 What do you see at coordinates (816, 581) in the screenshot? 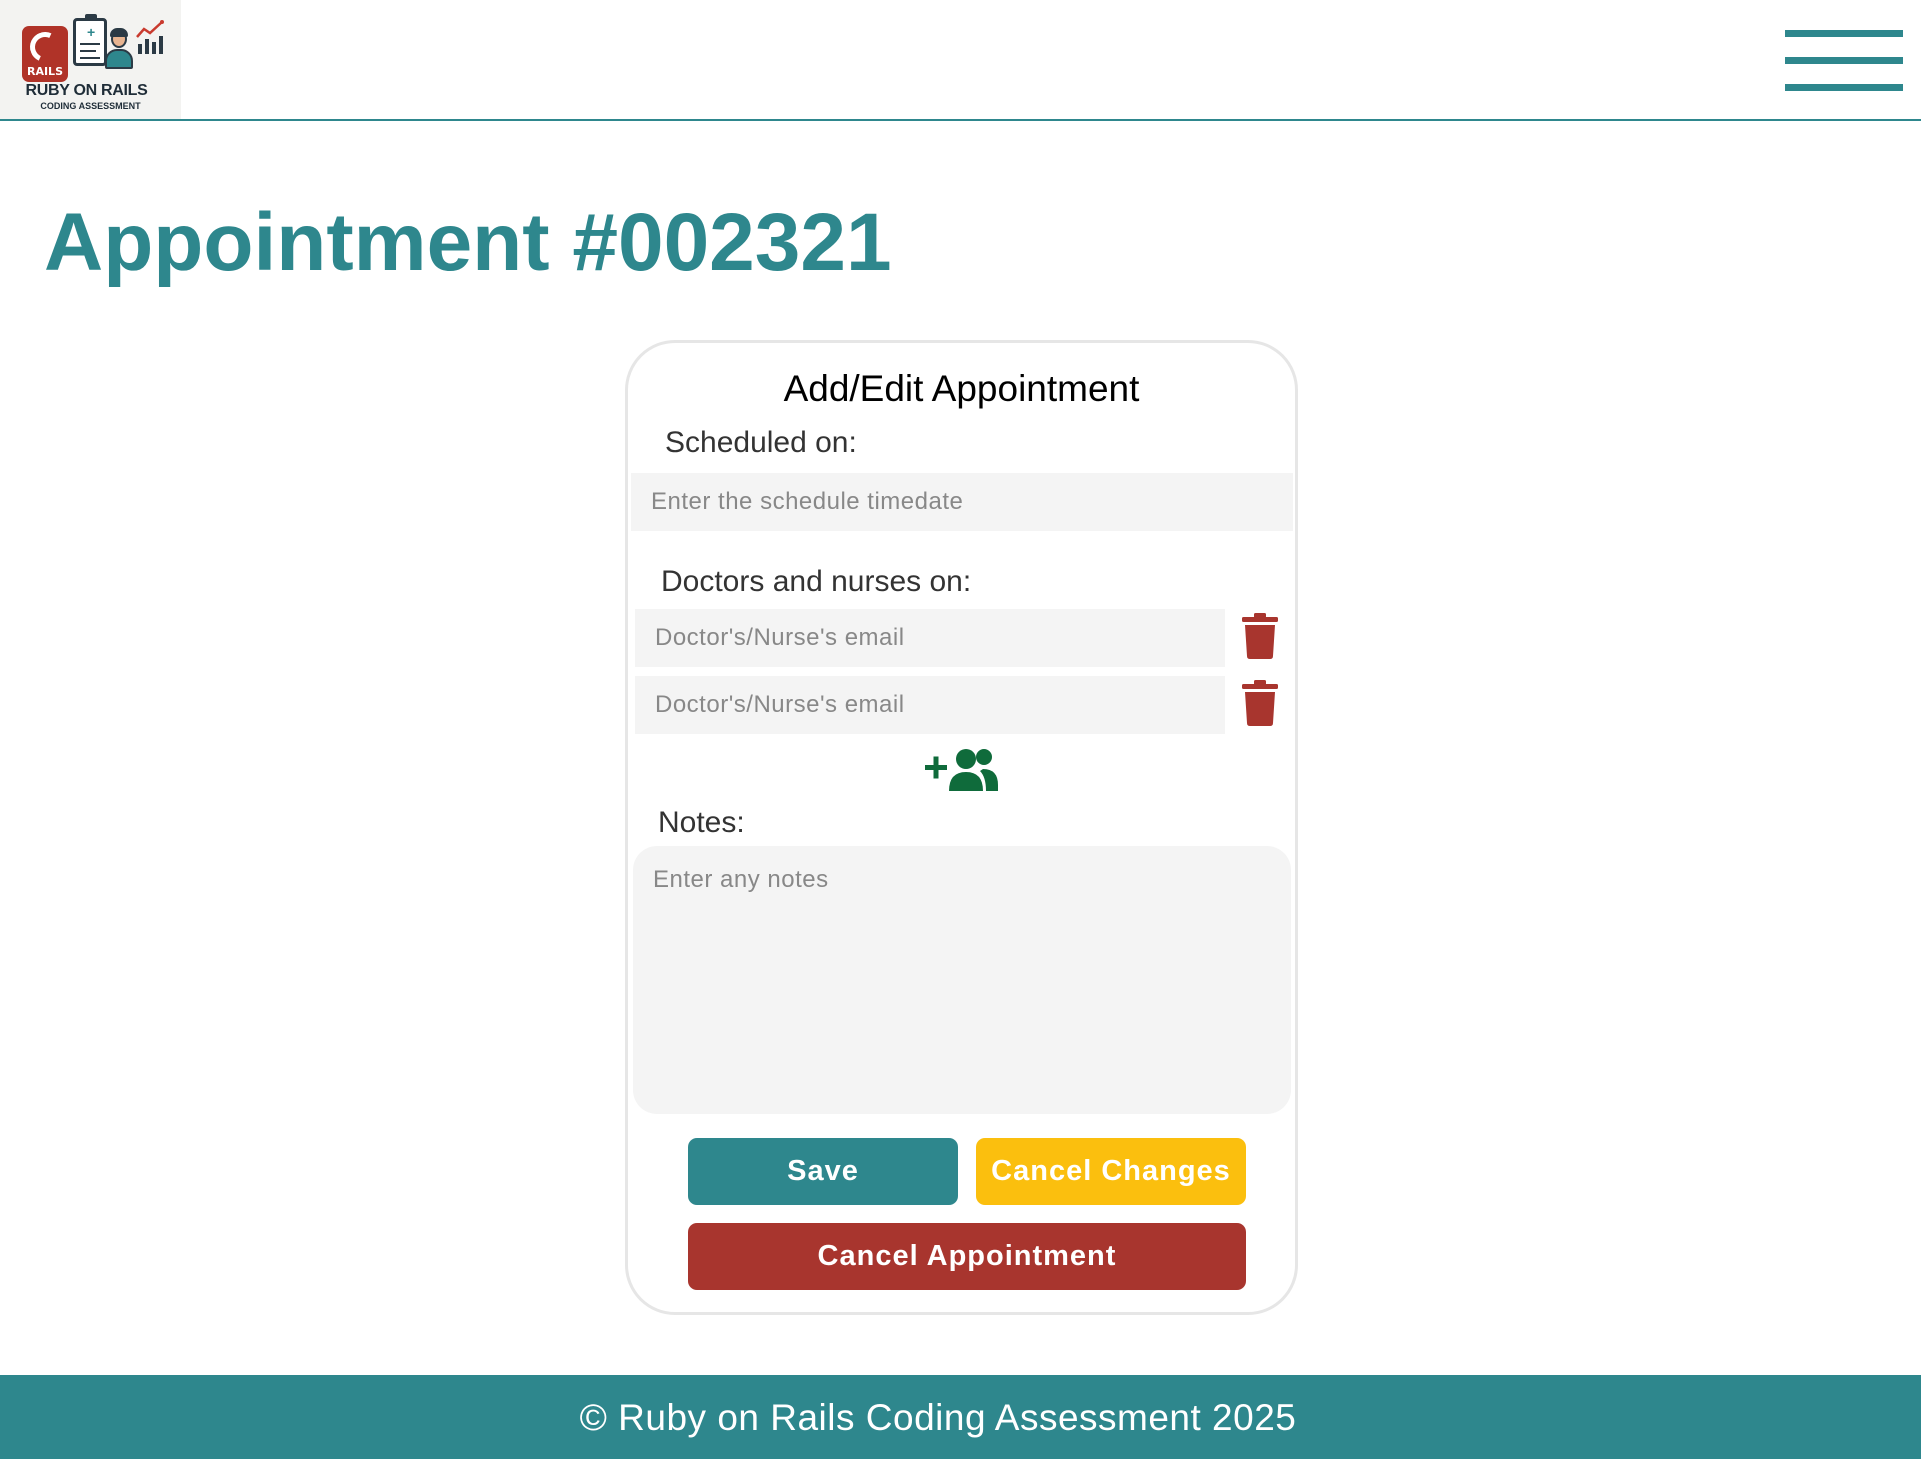
I see `doctors-nurses-label: Doctors and nurses on:` at bounding box center [816, 581].